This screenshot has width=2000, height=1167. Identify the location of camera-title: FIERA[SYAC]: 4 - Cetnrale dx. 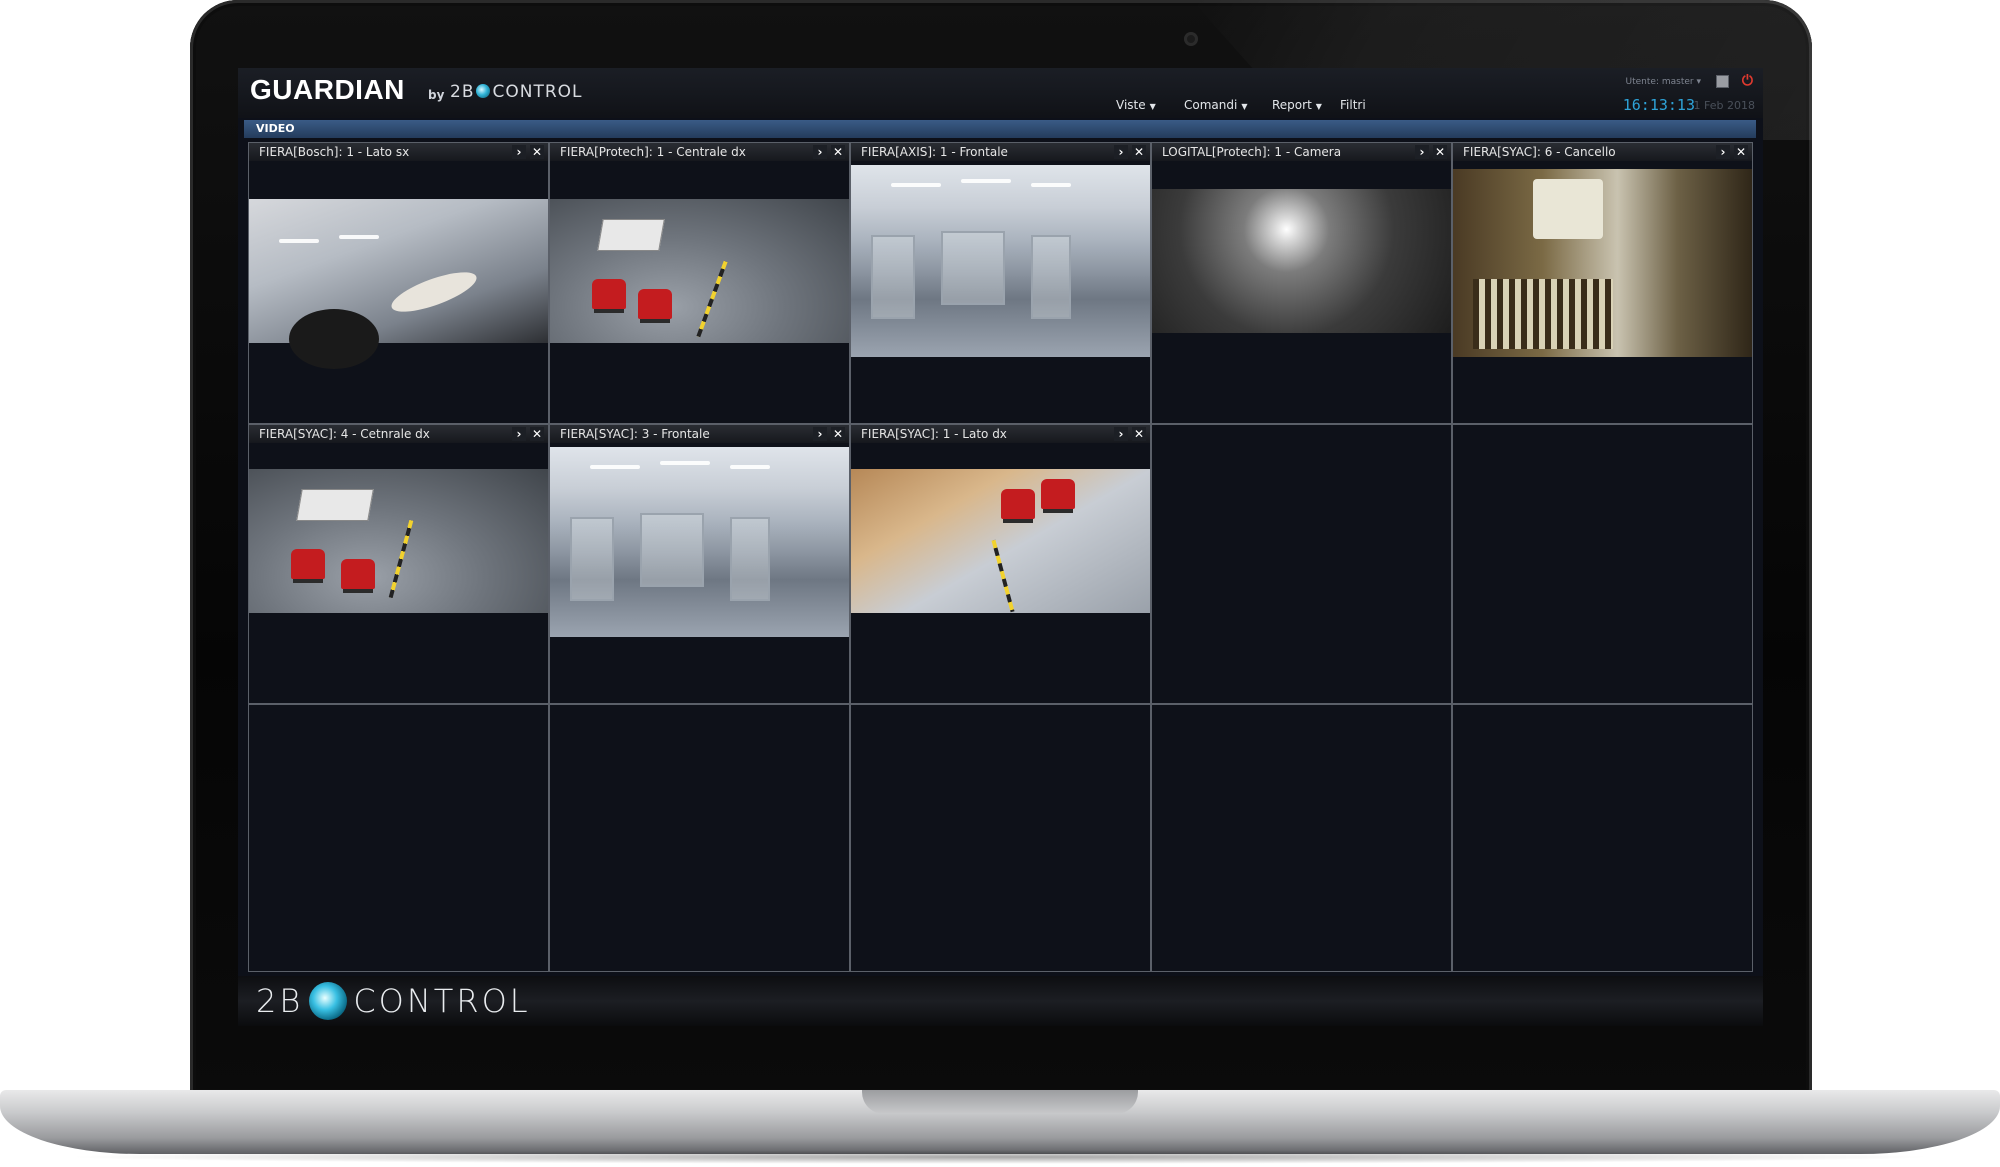
(398, 434).